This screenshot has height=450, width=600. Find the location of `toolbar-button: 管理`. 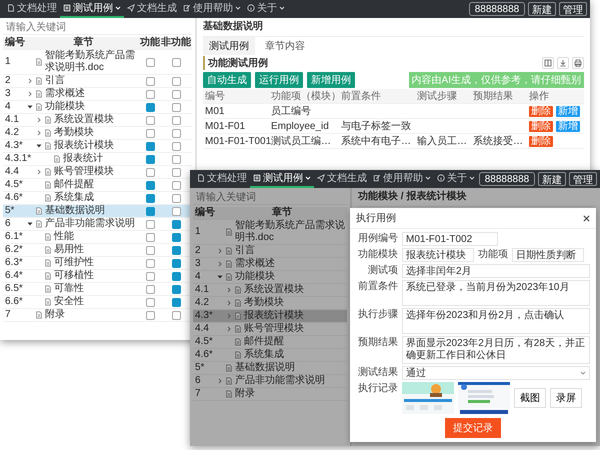

toolbar-button: 管理 is located at coordinates (573, 9).